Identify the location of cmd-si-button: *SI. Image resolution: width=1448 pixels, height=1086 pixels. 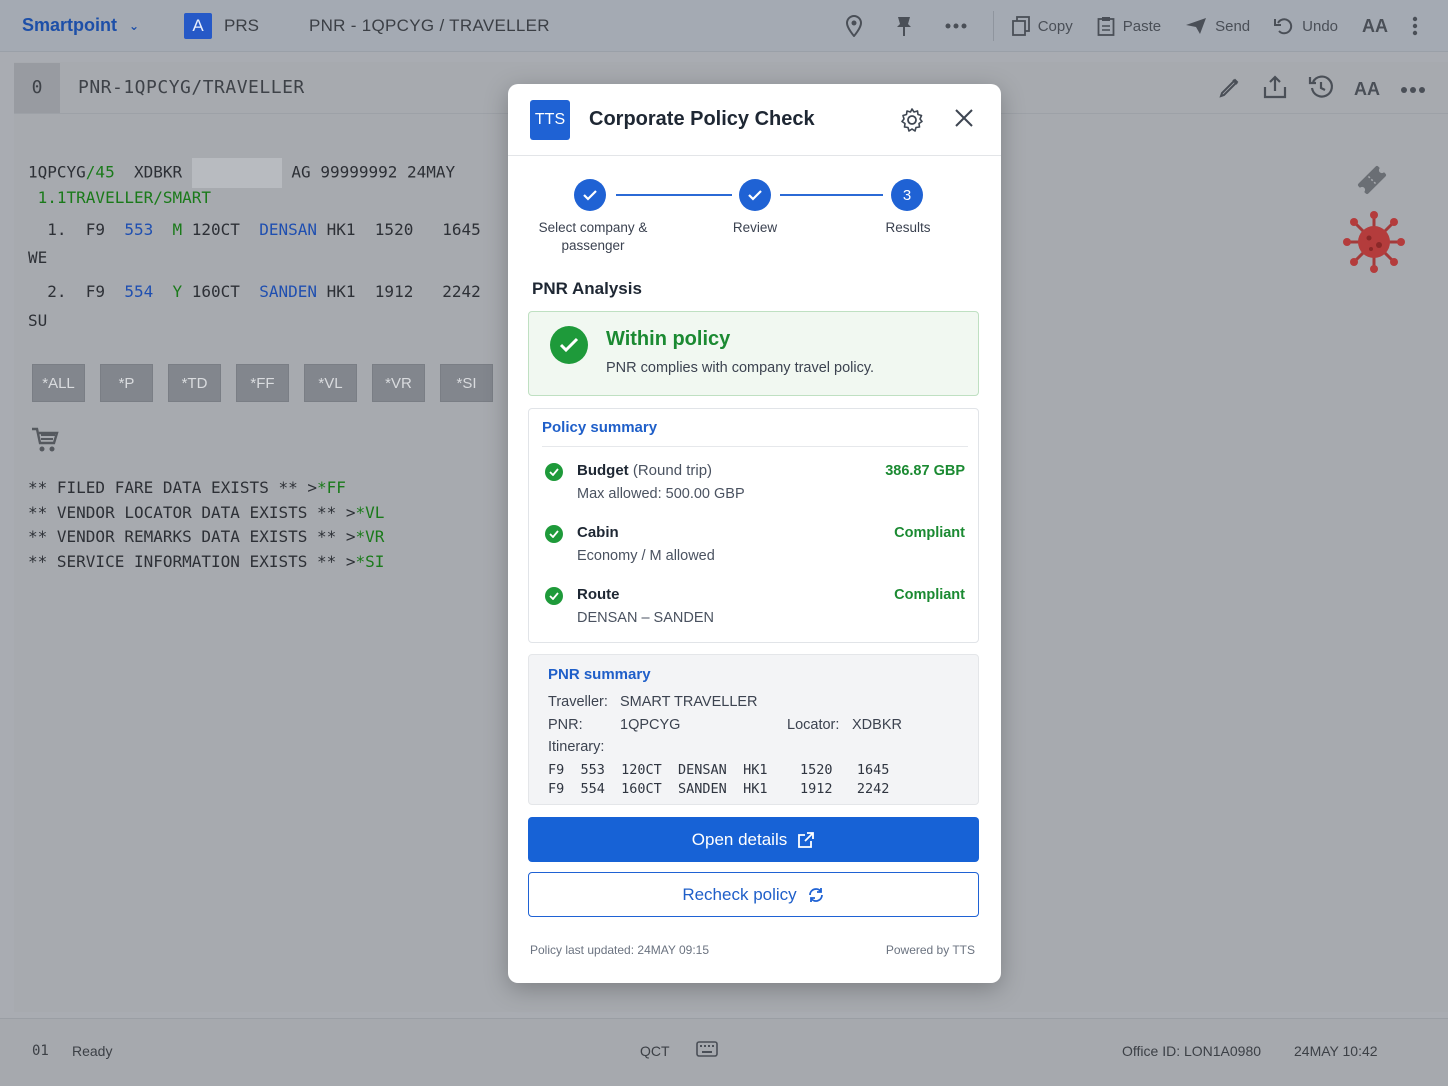
(466, 383).